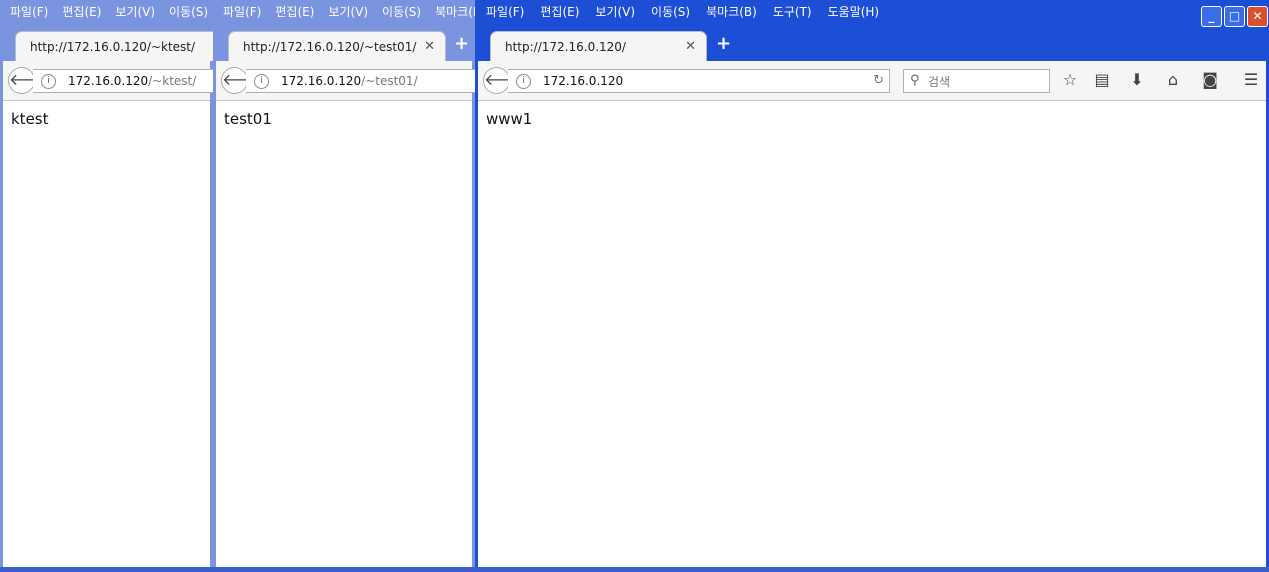 This screenshot has width=1269, height=572. I want to click on home-icon: ⌂, so click(1173, 79).